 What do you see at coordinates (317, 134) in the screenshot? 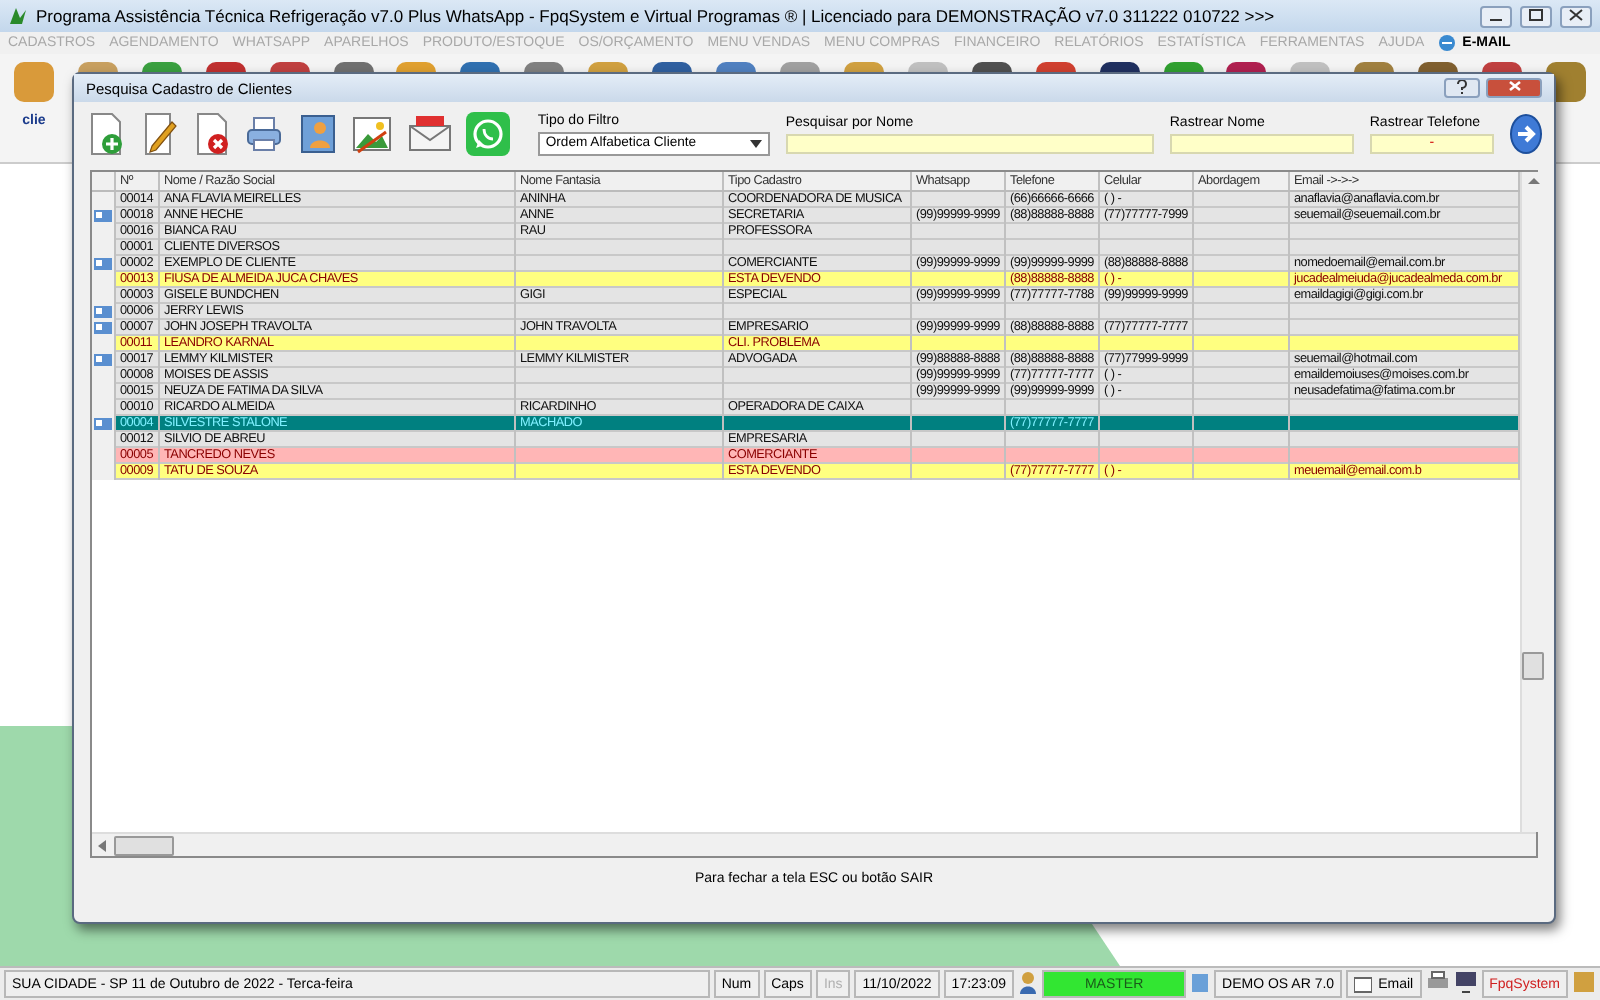
I see `person-card-icon` at bounding box center [317, 134].